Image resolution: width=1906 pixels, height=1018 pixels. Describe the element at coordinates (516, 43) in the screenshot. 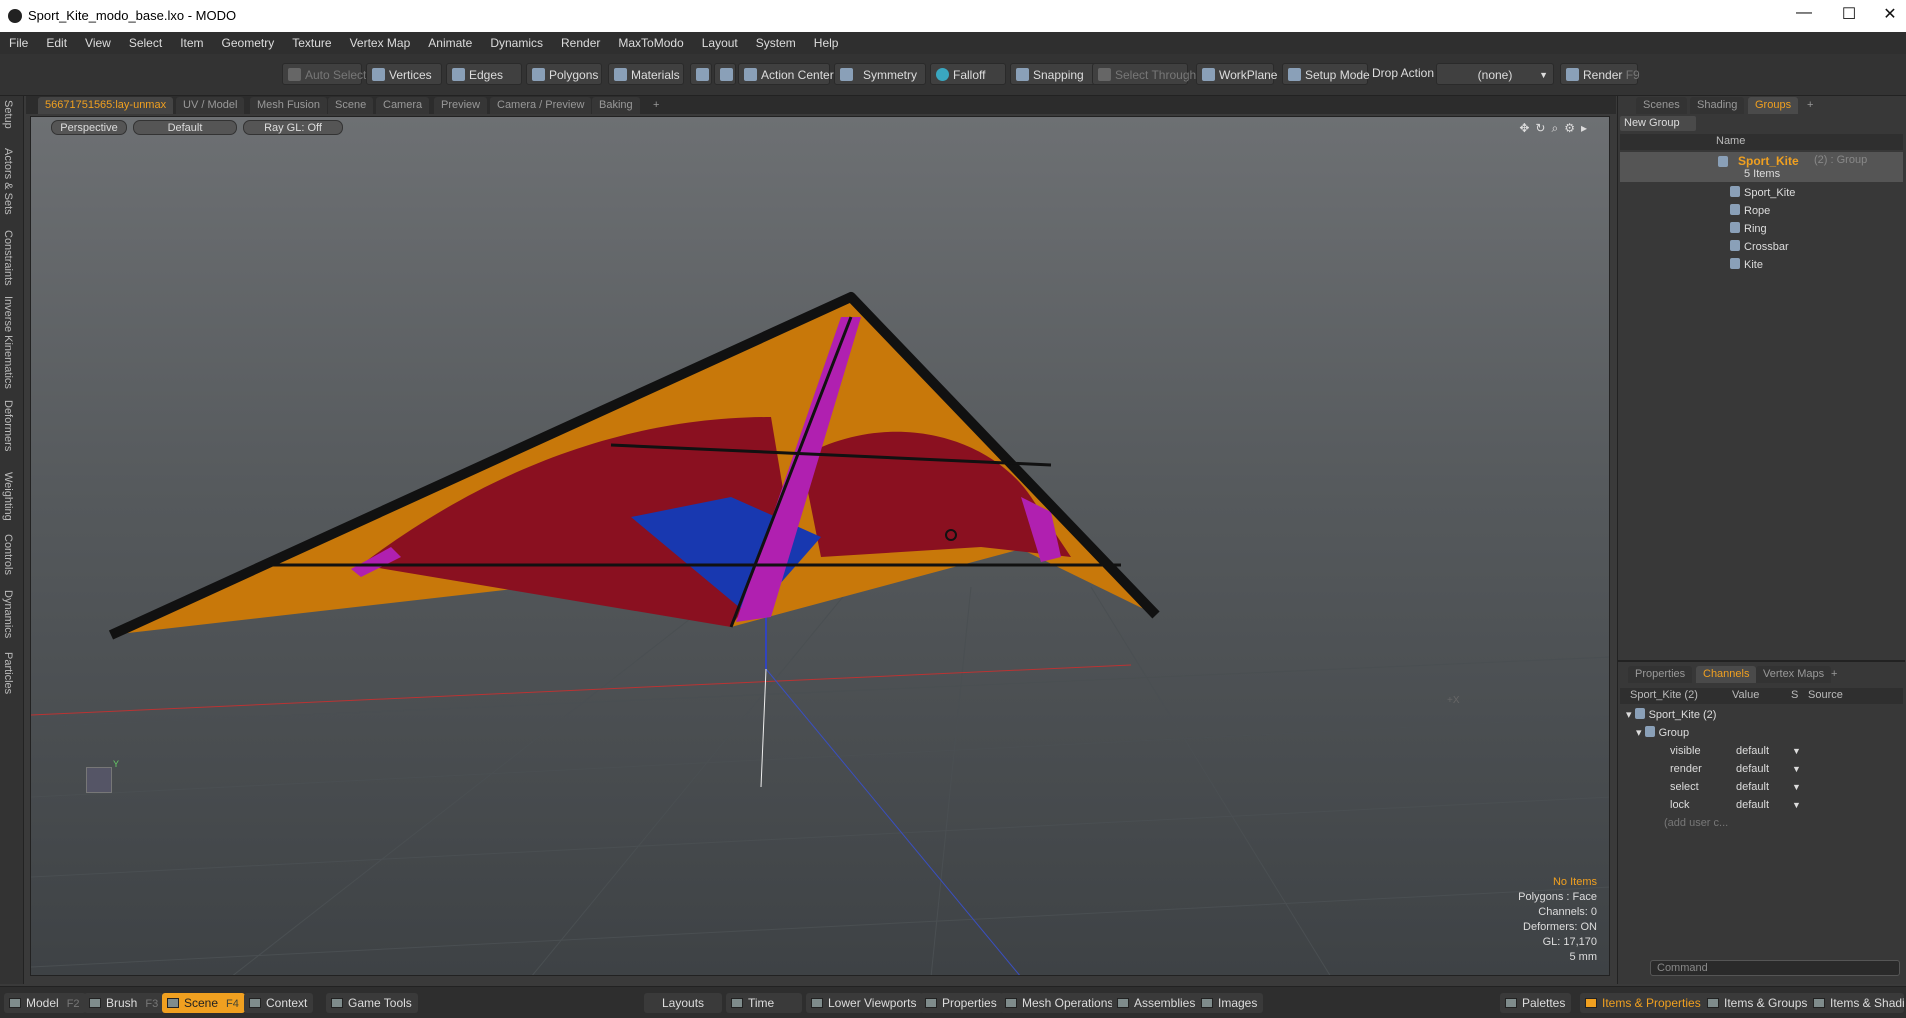

I see `menu-dynamics: Dynamics` at that location.